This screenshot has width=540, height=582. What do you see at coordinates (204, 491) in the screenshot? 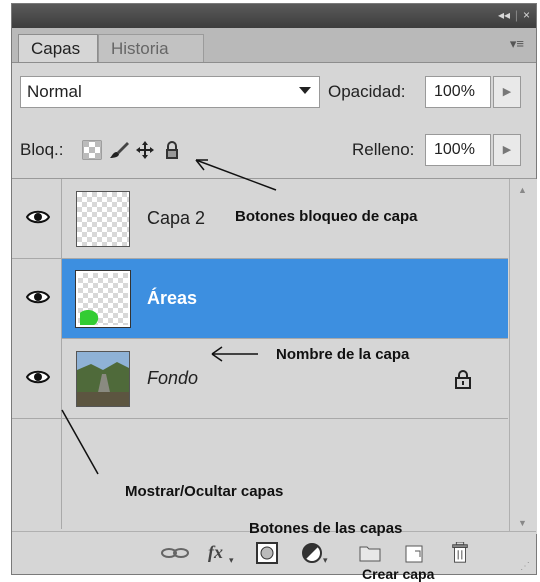
I see `annotation-show-hide: Mostrar/Ocultar capas` at bounding box center [204, 491].